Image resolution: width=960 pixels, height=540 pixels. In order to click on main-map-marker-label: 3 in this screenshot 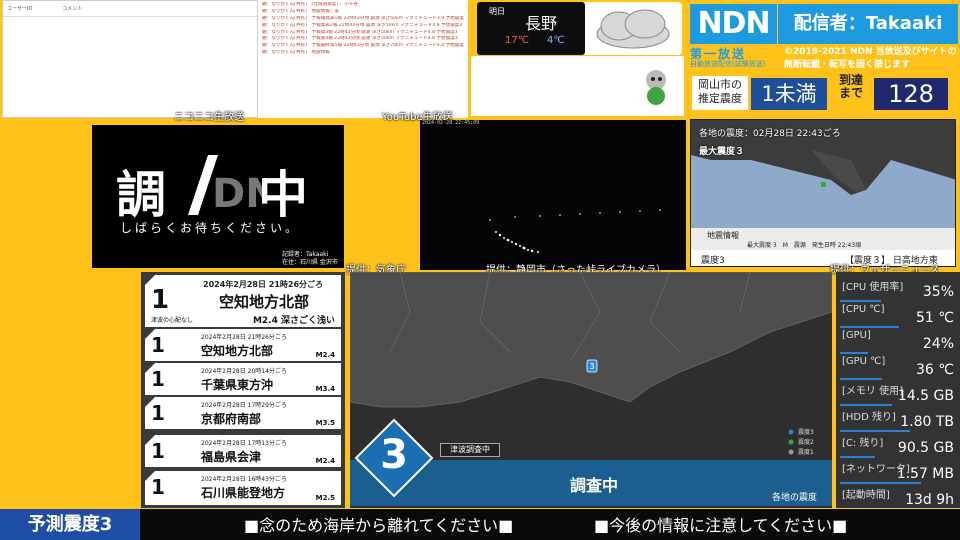, I will do `click(591, 366)`.